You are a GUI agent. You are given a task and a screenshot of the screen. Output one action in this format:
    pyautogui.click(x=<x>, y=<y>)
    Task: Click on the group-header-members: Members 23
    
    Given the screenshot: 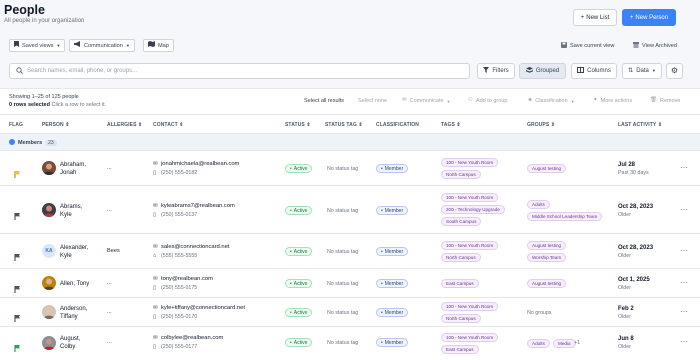 What is the action you would take?
    pyautogui.click(x=350, y=142)
    